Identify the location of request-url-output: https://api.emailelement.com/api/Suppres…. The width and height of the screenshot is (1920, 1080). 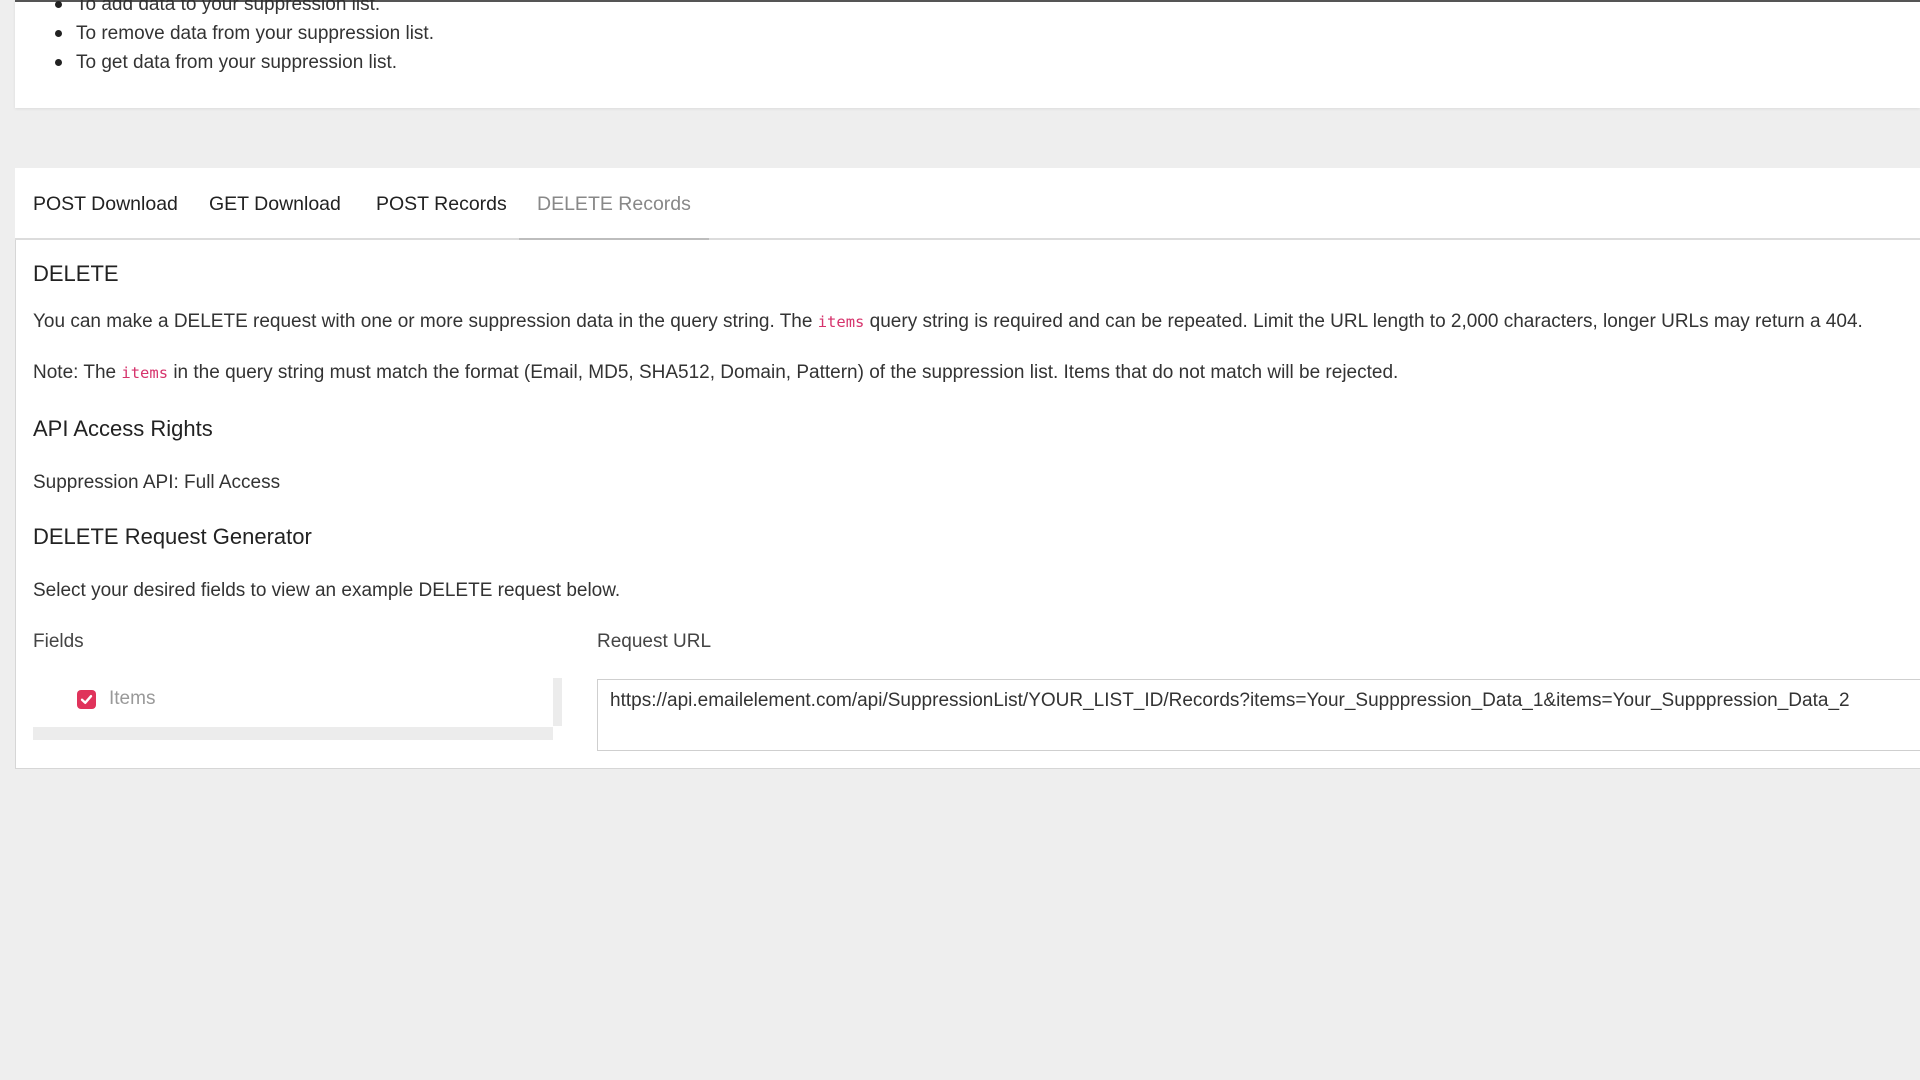
(1258, 715).